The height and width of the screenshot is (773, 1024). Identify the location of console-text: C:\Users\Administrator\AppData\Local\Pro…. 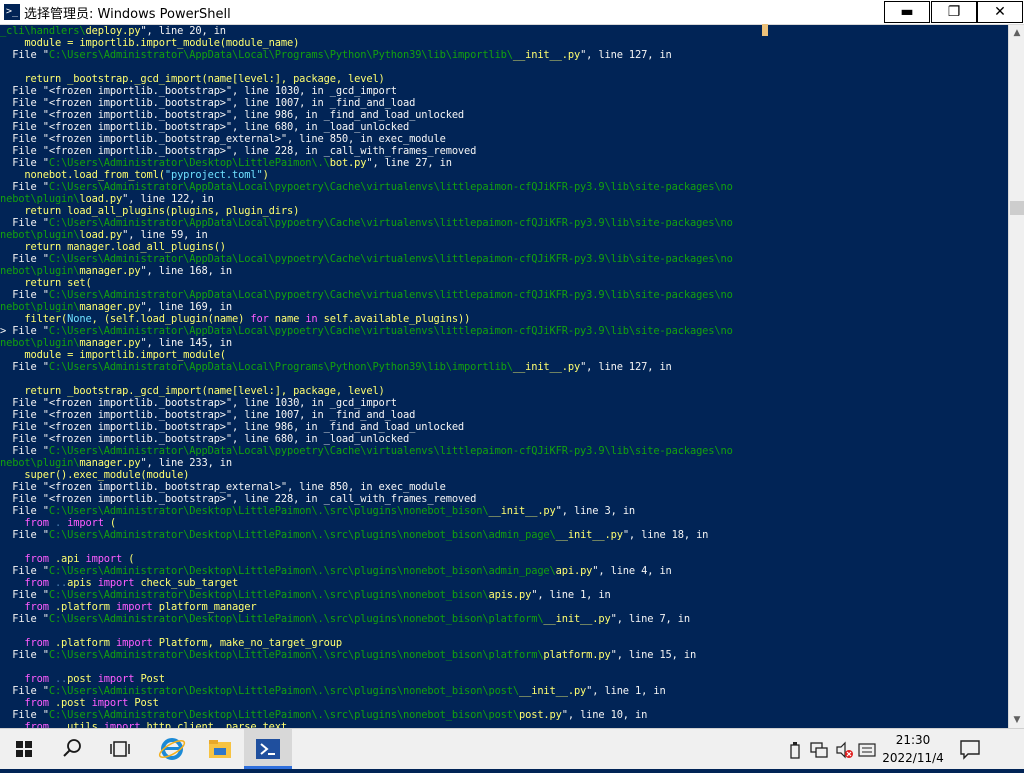
(280, 55).